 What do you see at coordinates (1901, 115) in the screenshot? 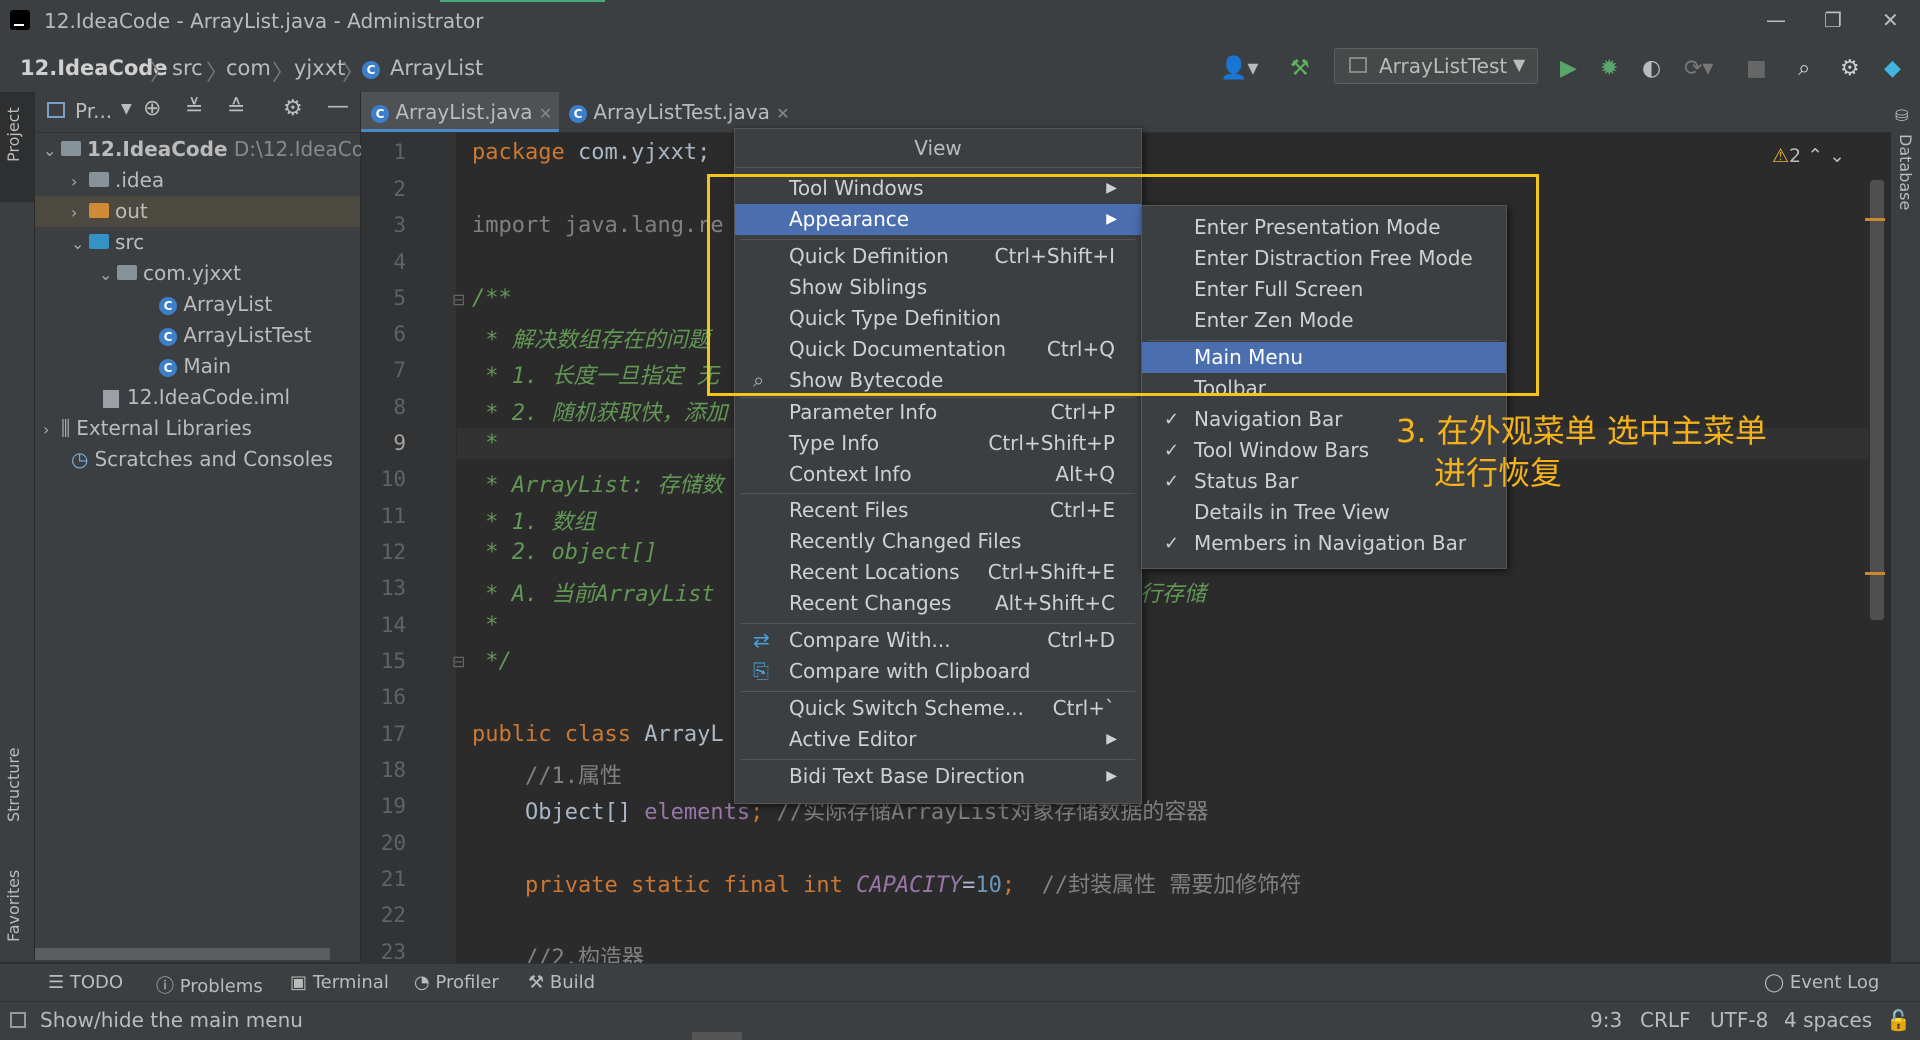
I see `database-icon: ⛁` at bounding box center [1901, 115].